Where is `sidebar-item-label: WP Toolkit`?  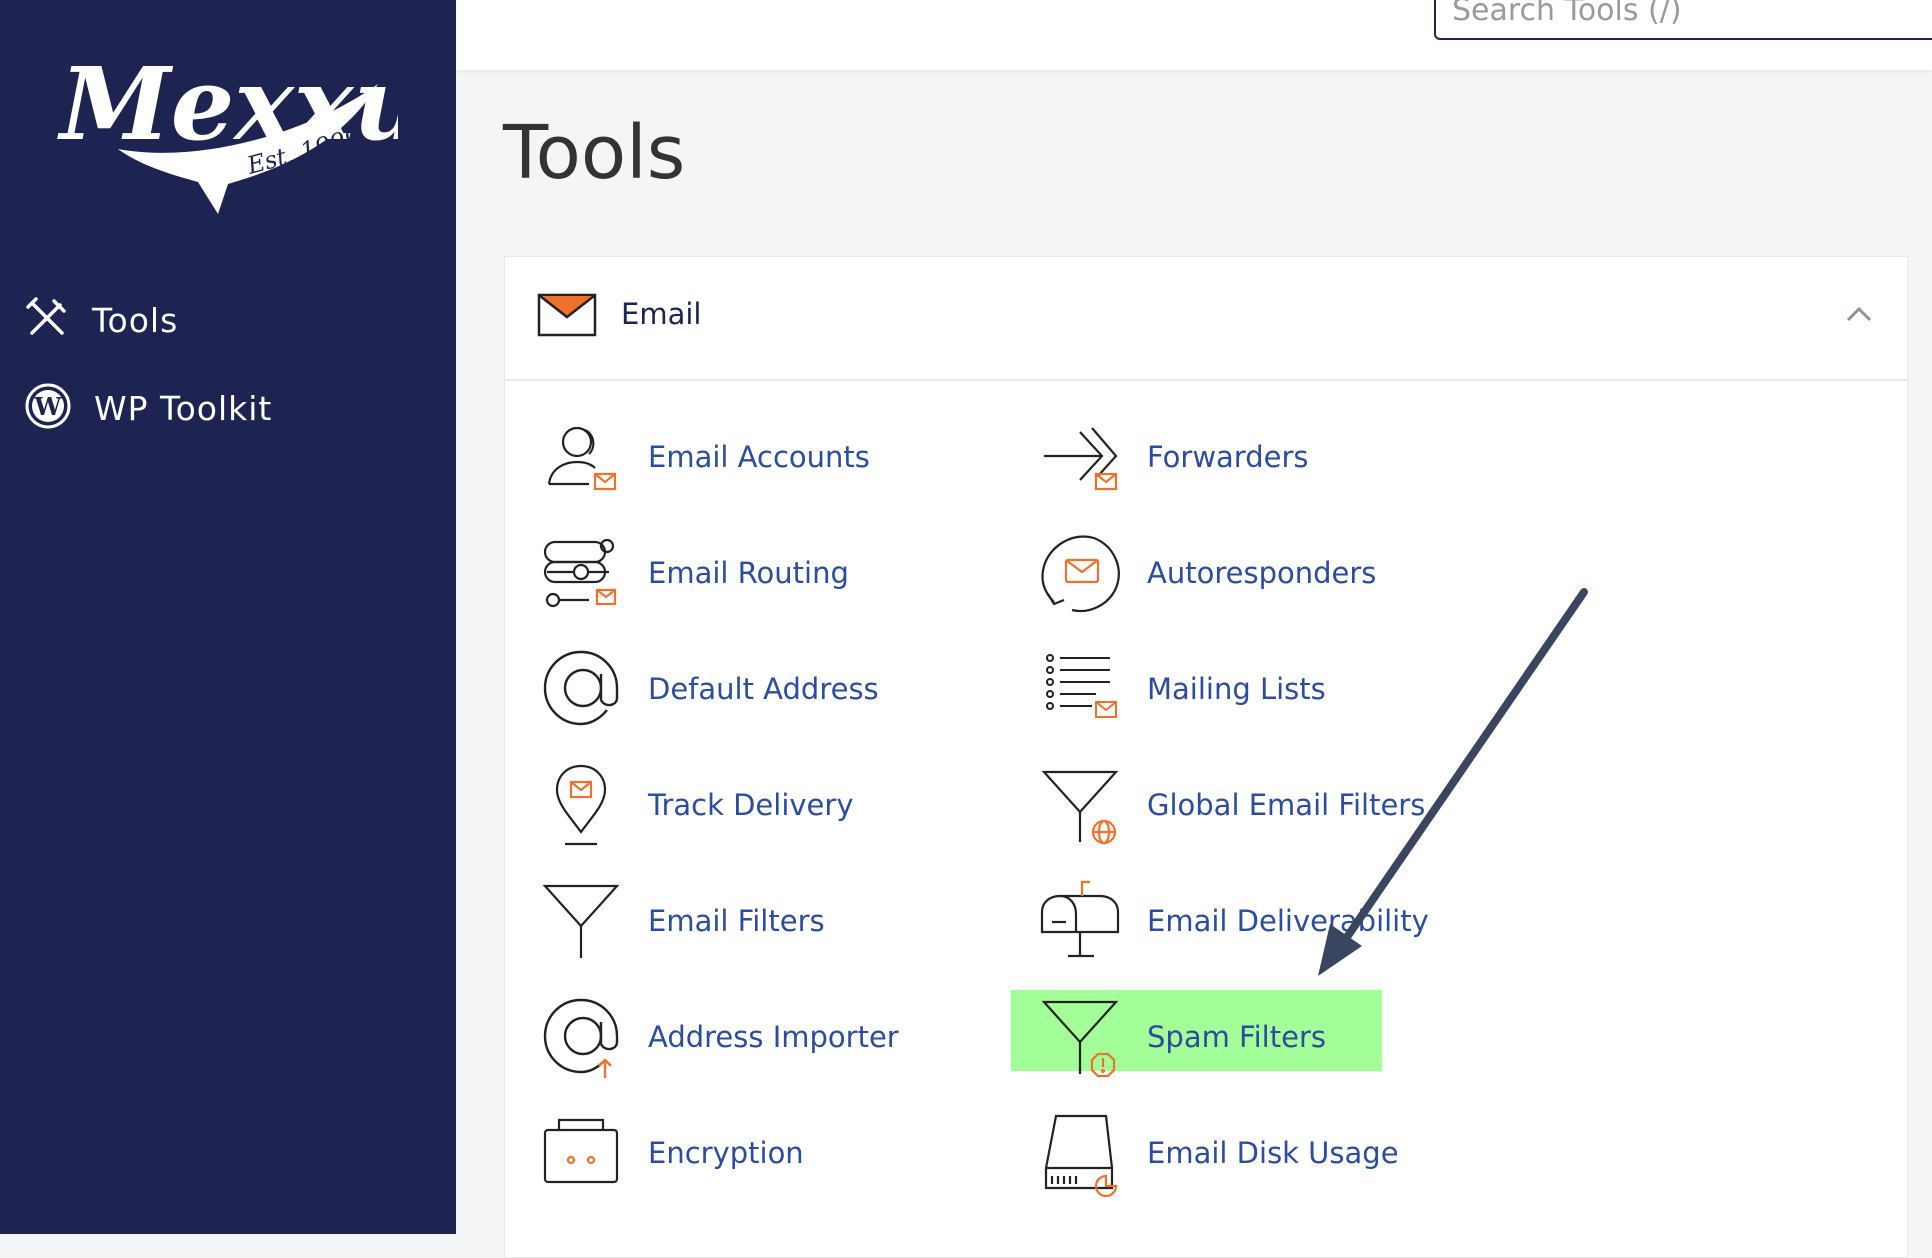
sidebar-item-label: WP Toolkit is located at coordinates (183, 408).